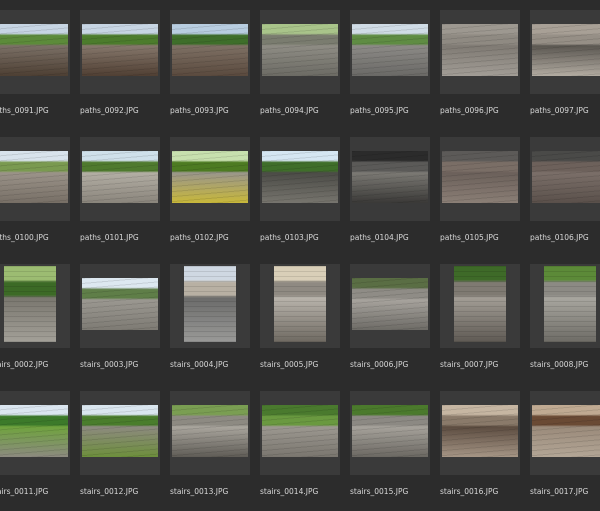  I want to click on thumbnail-item: stairs_0012.JPG, so click(120, 451).